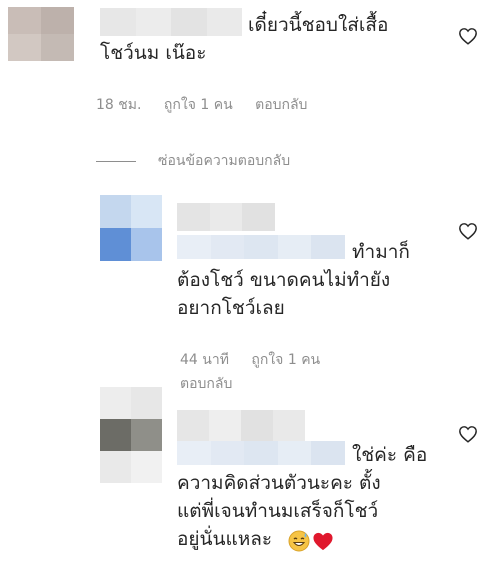 This screenshot has width=500, height=575. What do you see at coordinates (390, 455) in the screenshot?
I see `reply-text-first: ใช่ค่ะ คือ` at bounding box center [390, 455].